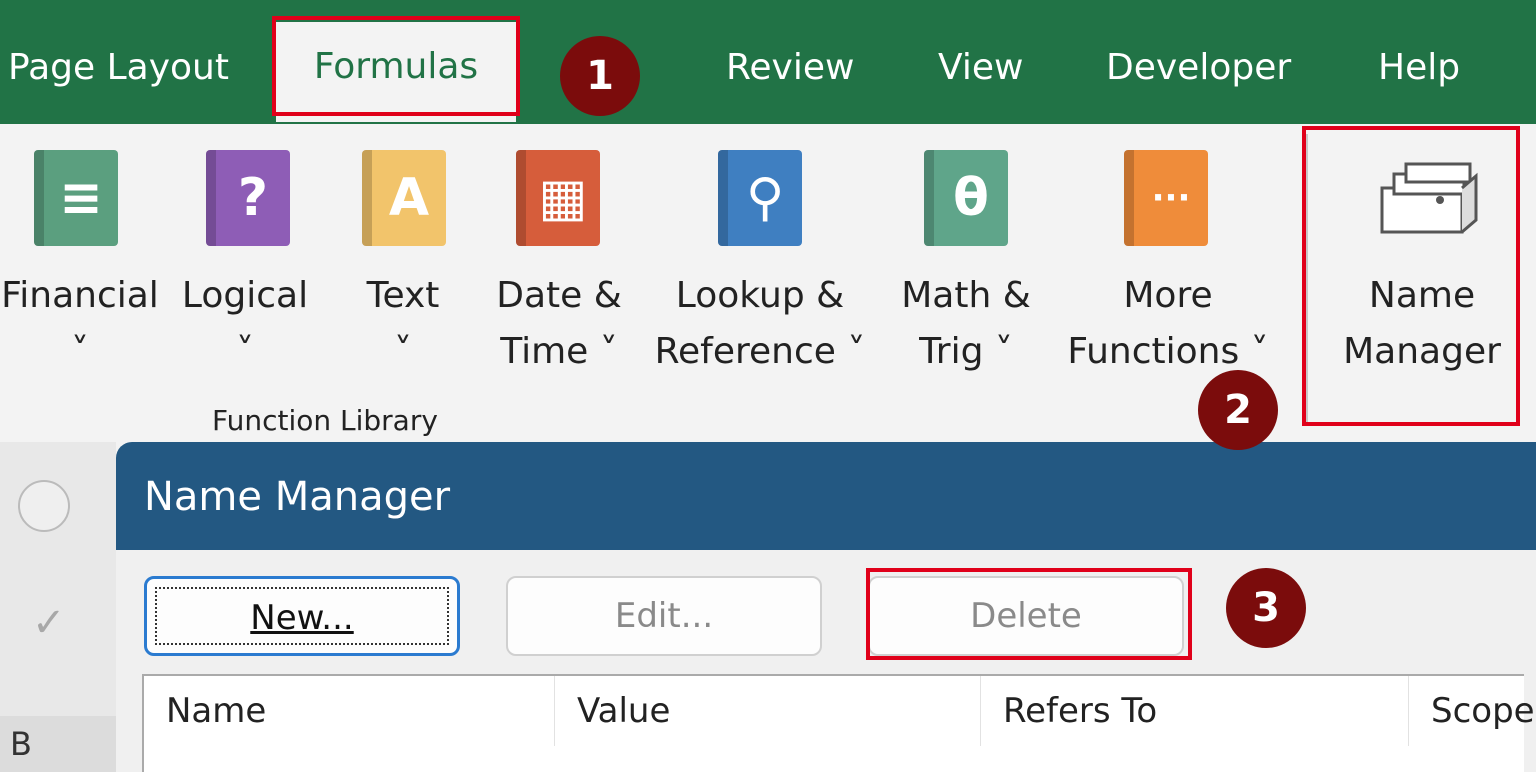  I want to click on lookup-reference-button: ⚲ Lookup & Reference ˅, so click(760, 274).